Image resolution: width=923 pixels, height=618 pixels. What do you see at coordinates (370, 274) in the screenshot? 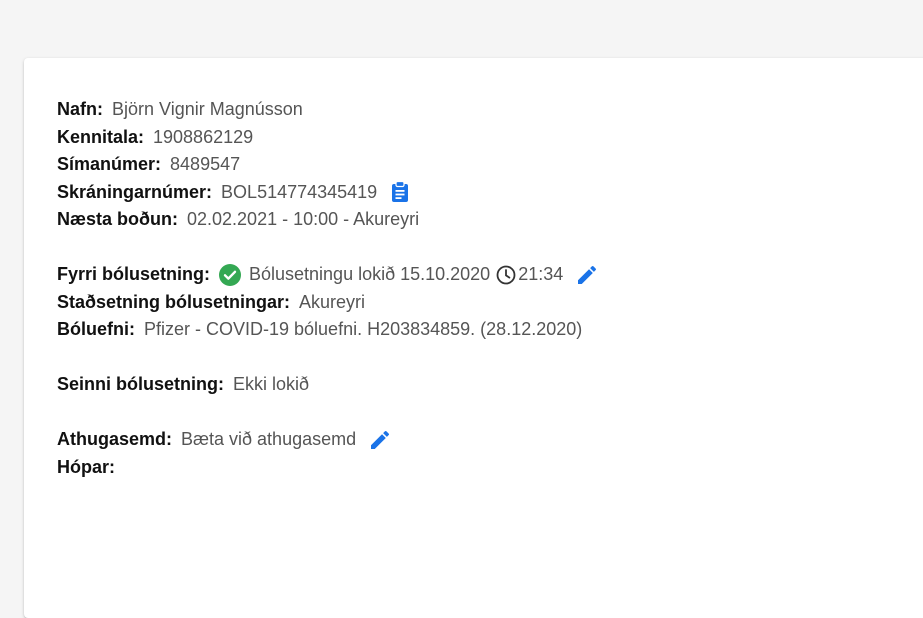
I see `first-dose-status: Bólusetningu lokið 15.10.2020` at bounding box center [370, 274].